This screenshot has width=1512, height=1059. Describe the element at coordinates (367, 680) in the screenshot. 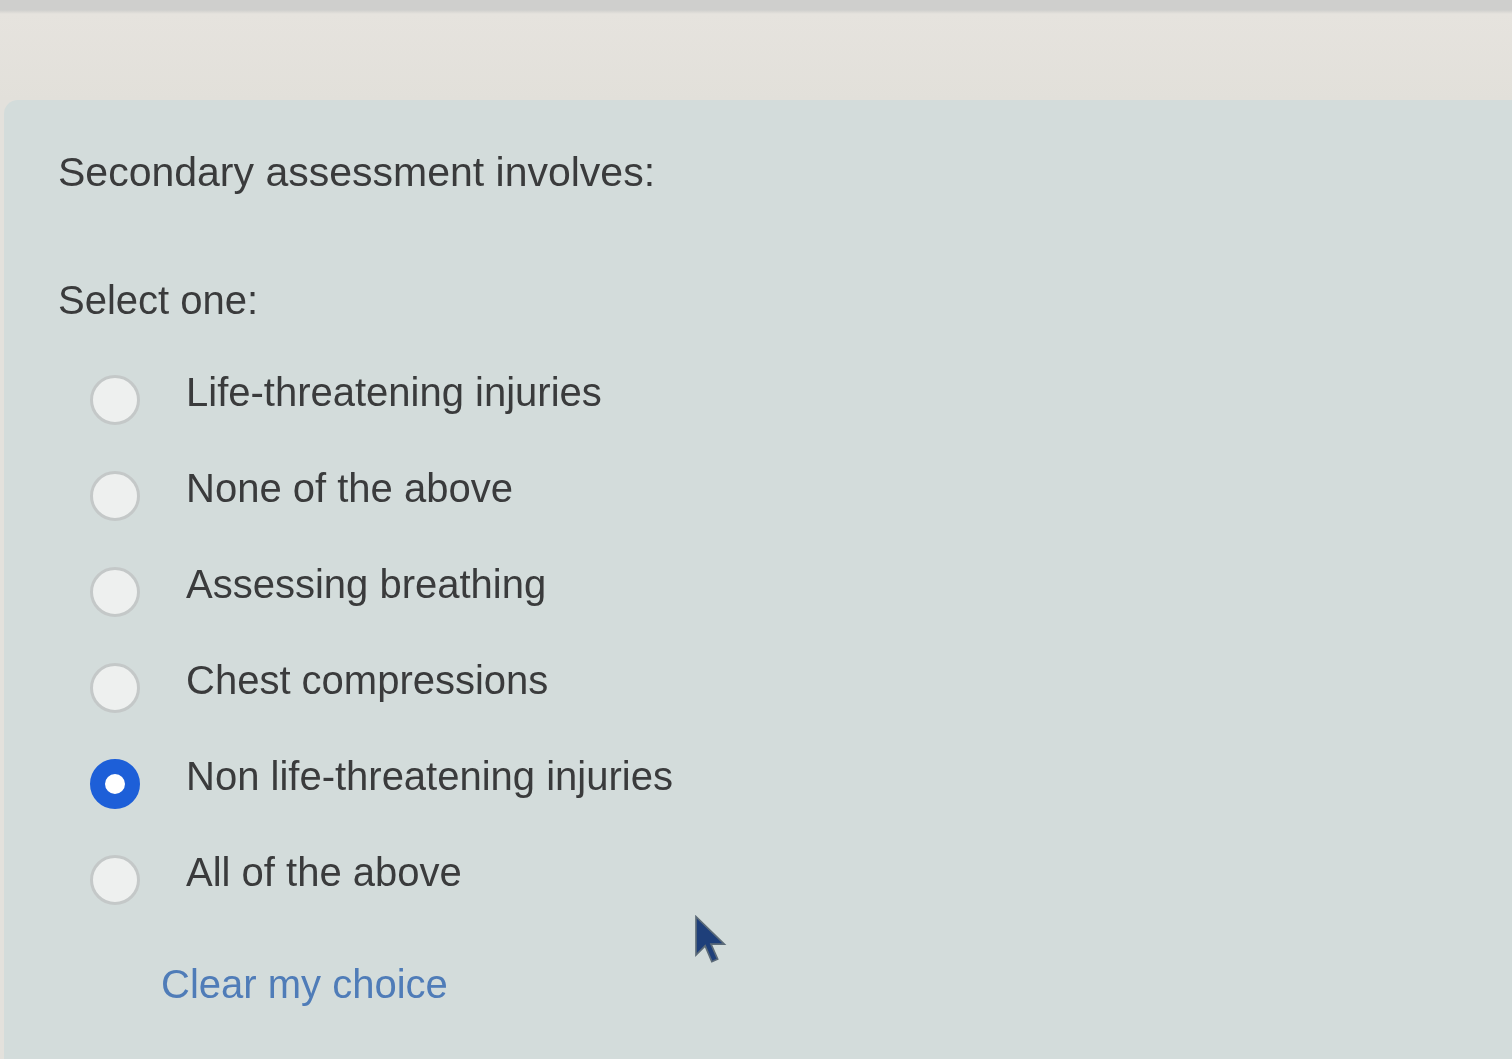

I see `option-label: Chest compressions` at that location.